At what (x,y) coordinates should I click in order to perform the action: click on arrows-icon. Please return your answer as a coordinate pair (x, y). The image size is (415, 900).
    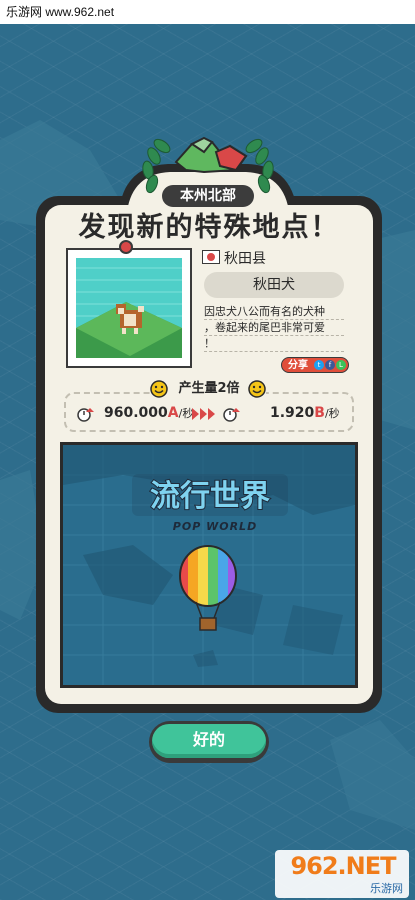
    Looking at the image, I should click on (203, 414).